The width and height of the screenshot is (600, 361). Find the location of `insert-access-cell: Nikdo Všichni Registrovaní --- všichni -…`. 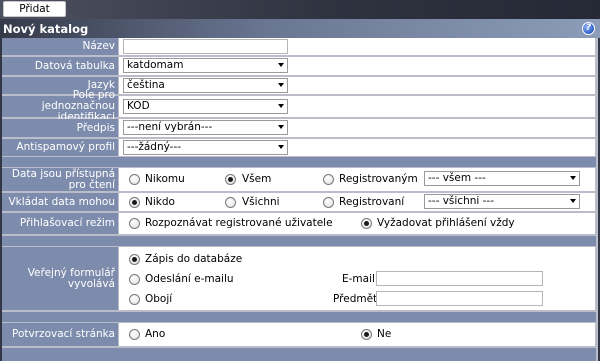

insert-access-cell: Nikdo Všichni Registrovaní --- všichni -… is located at coordinates (357, 202).